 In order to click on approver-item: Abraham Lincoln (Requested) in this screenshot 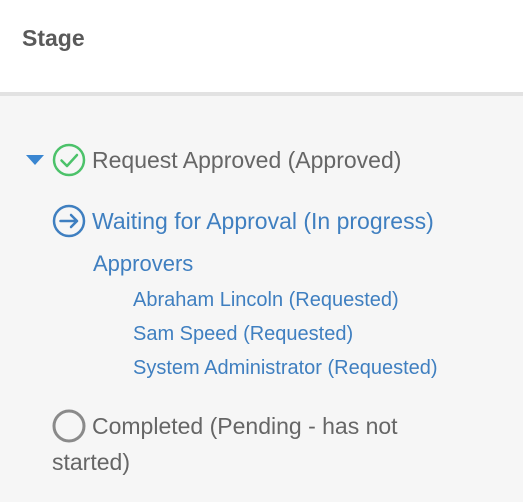, I will do `click(266, 300)`.